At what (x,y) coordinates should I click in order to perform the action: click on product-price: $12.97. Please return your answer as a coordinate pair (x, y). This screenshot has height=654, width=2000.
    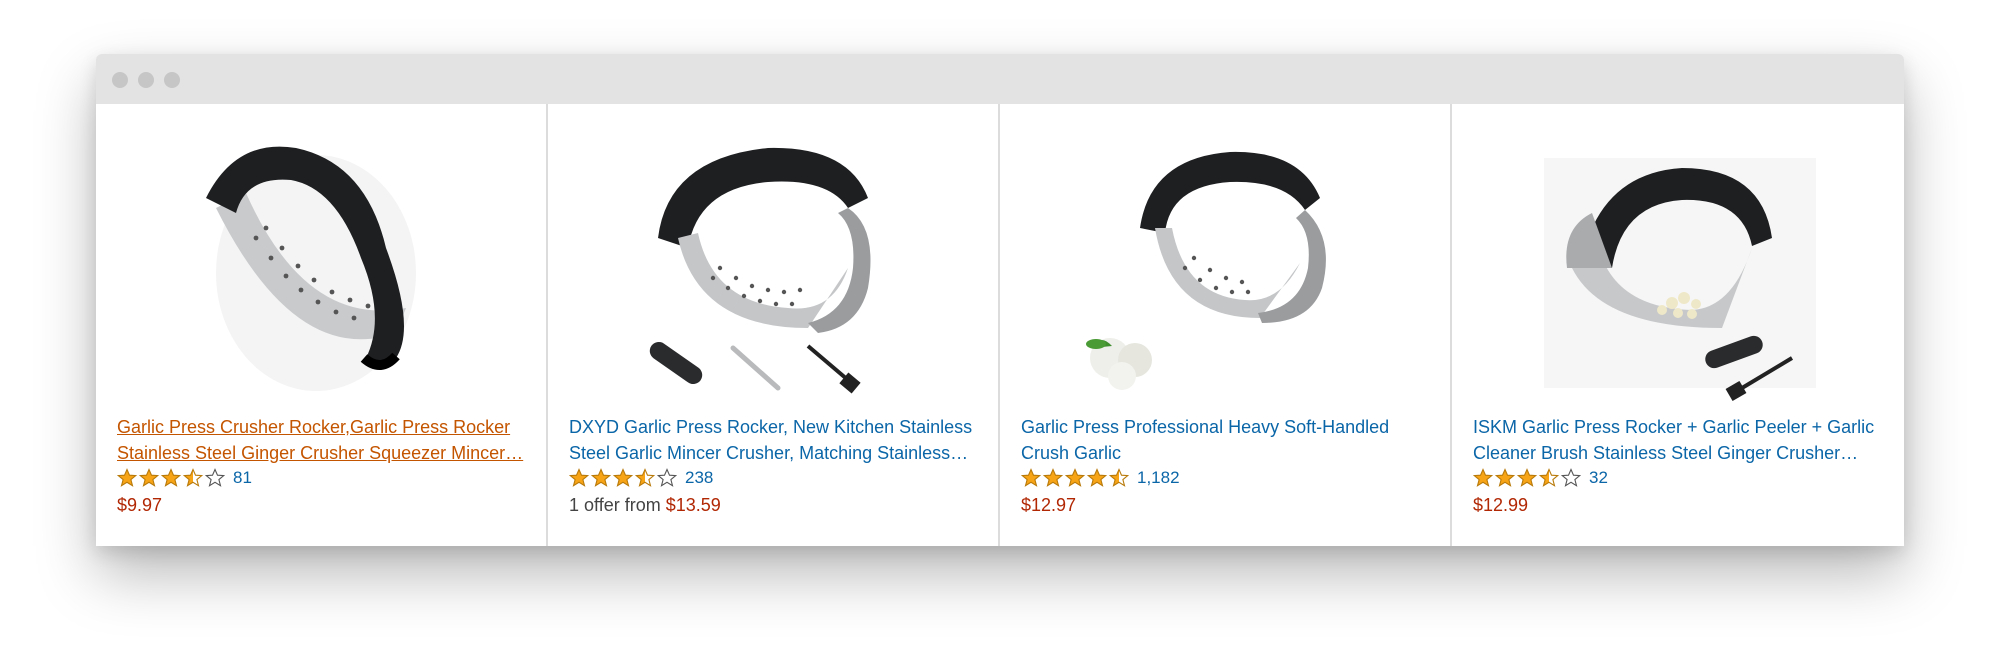
    Looking at the image, I should click on (1049, 505).